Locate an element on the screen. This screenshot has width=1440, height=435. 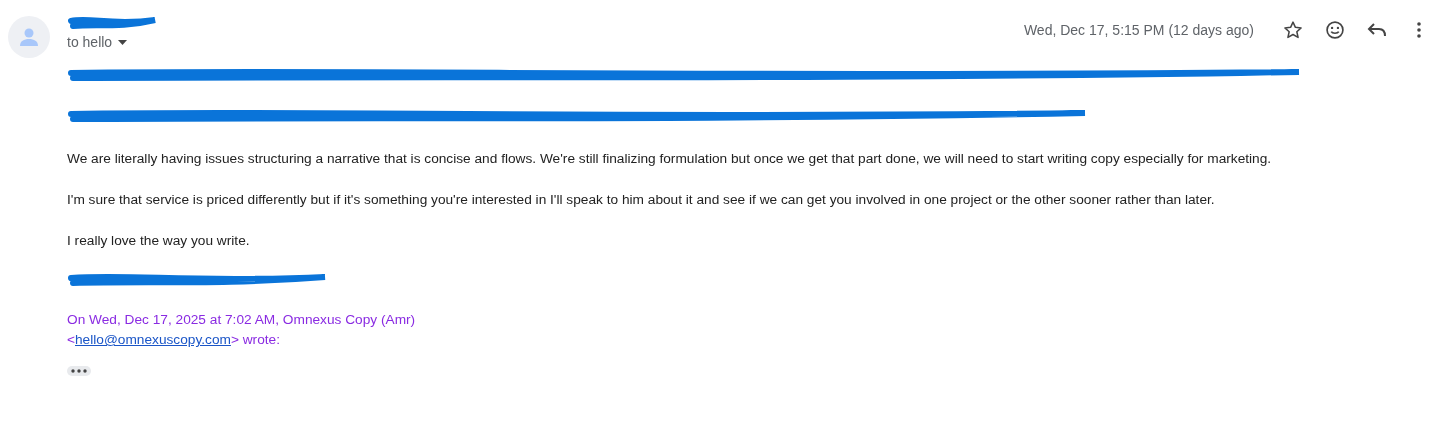
avatar-icon is located at coordinates (29, 37).